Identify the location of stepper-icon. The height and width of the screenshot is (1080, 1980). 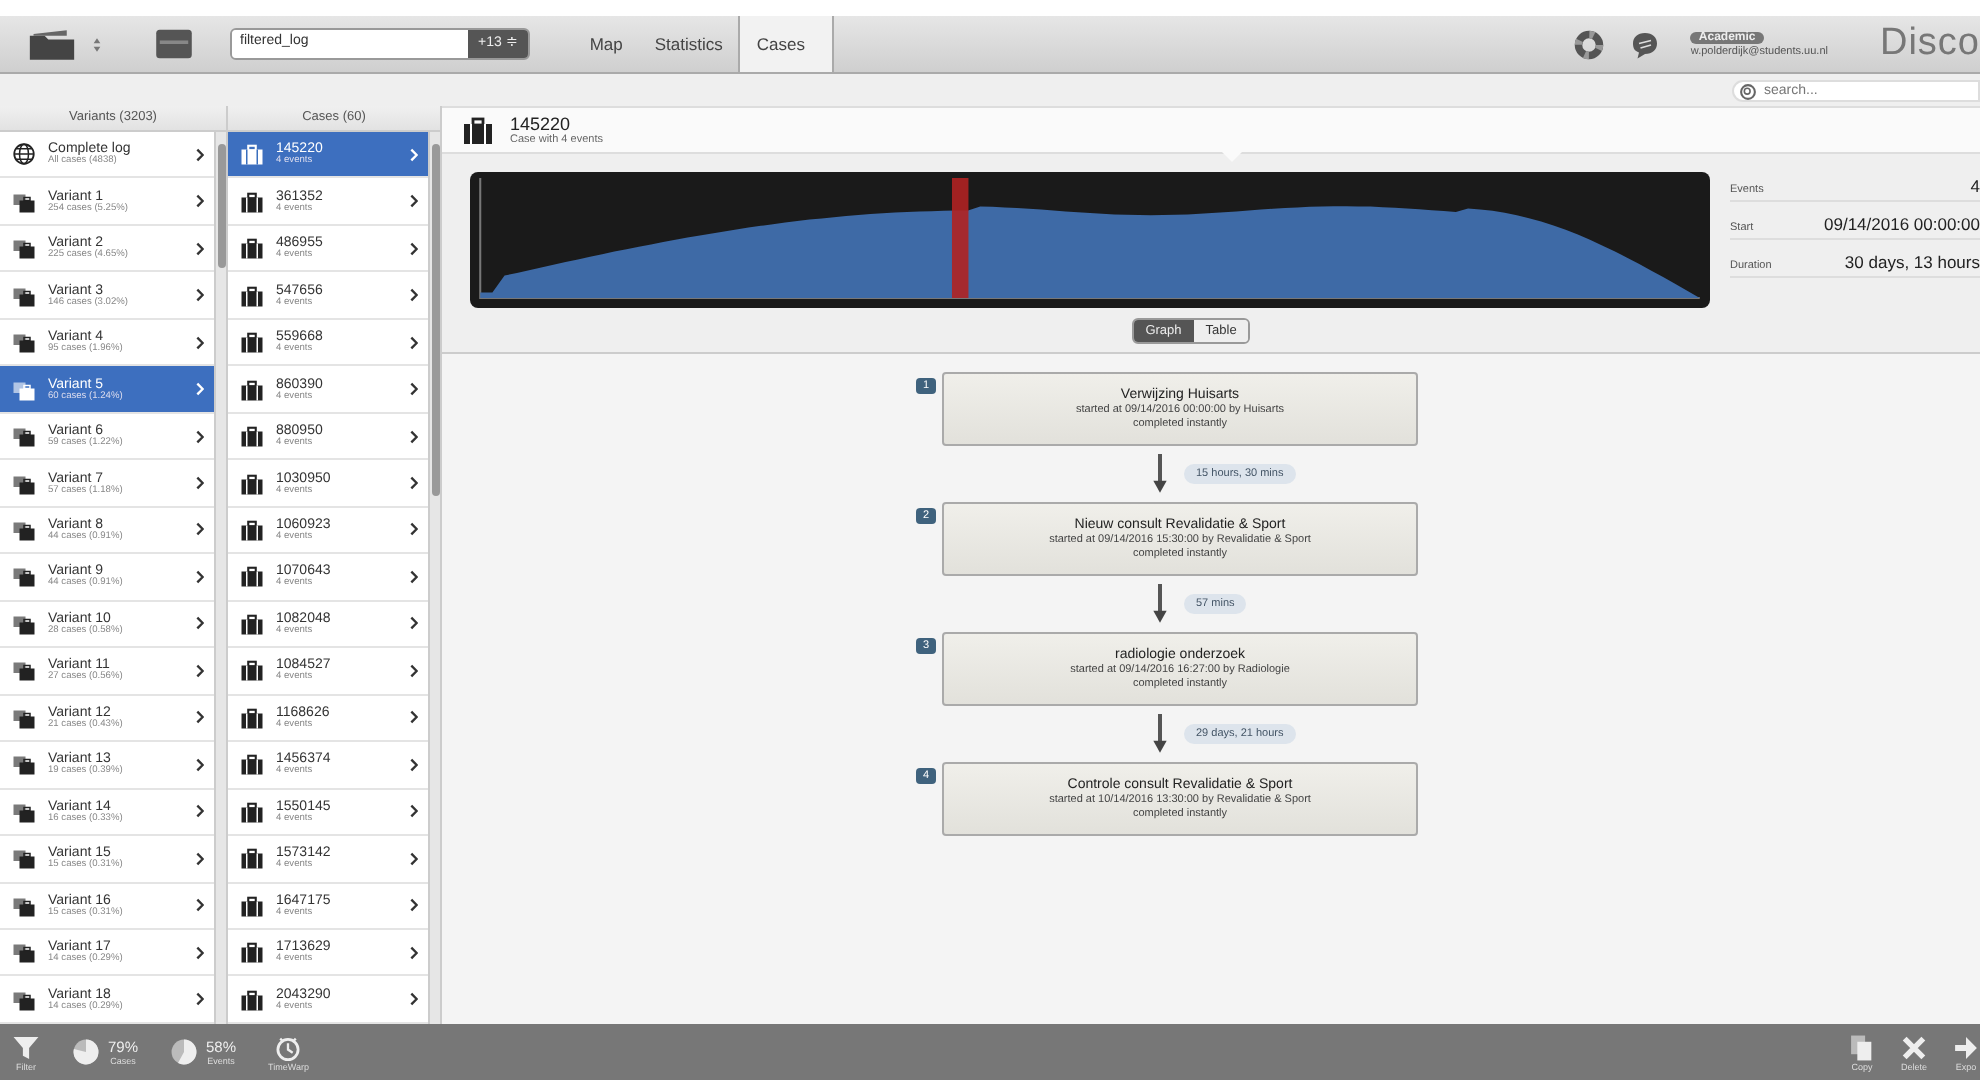
(97, 44).